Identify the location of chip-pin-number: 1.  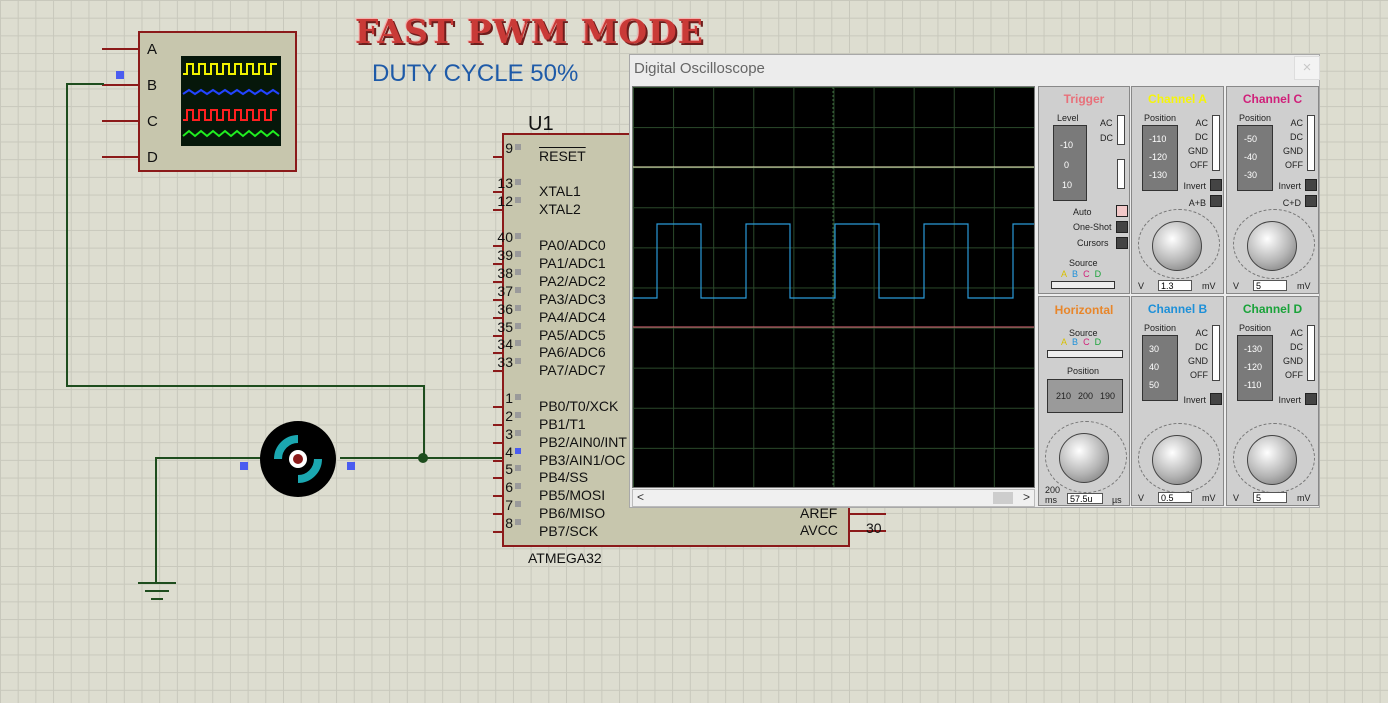
(509, 398).